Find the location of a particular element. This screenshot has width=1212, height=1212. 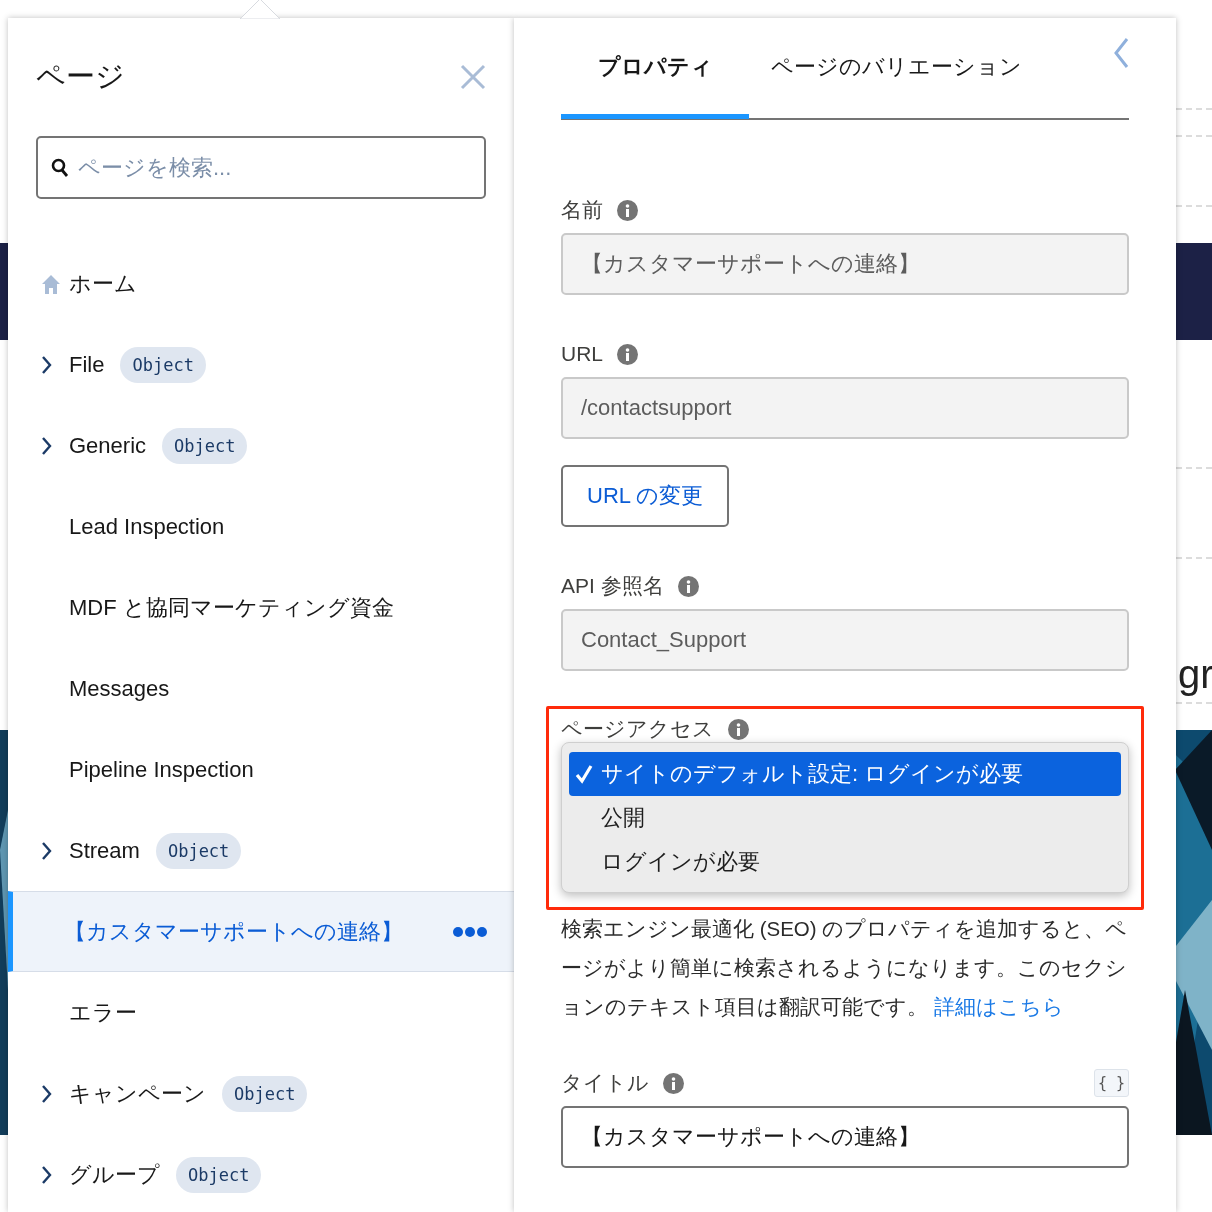

seo-description: 検索エンジン最適化 (SEO) のプロパティを追加すると、ページがより簡単に検索されるようになります。このセクションのテキスト項目は翻訳可能です。 詳細はこちら is located at coordinates (845, 968).